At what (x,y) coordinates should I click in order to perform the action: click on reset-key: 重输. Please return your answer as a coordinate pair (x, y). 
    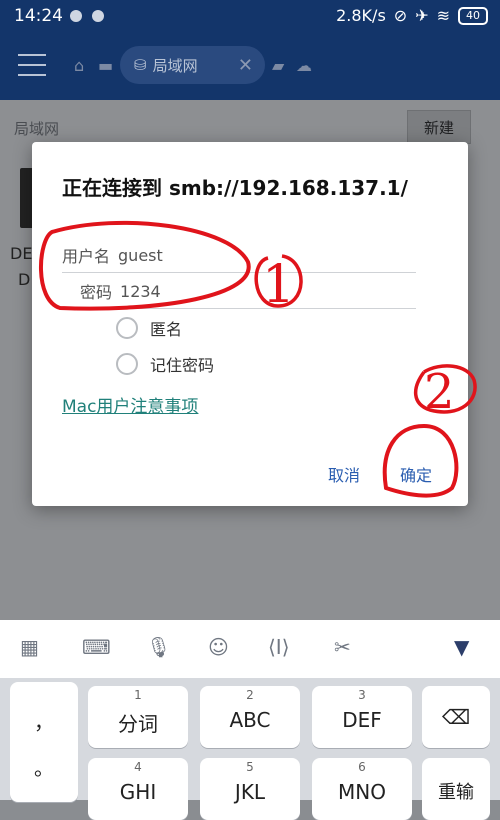
    Looking at the image, I should click on (456, 789).